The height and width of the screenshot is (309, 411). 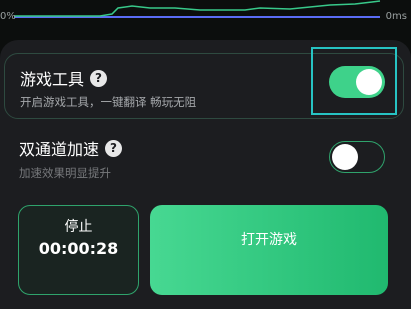 What do you see at coordinates (65, 173) in the screenshot?
I see `dual-channel-subtitle: 加速效果明显提升` at bounding box center [65, 173].